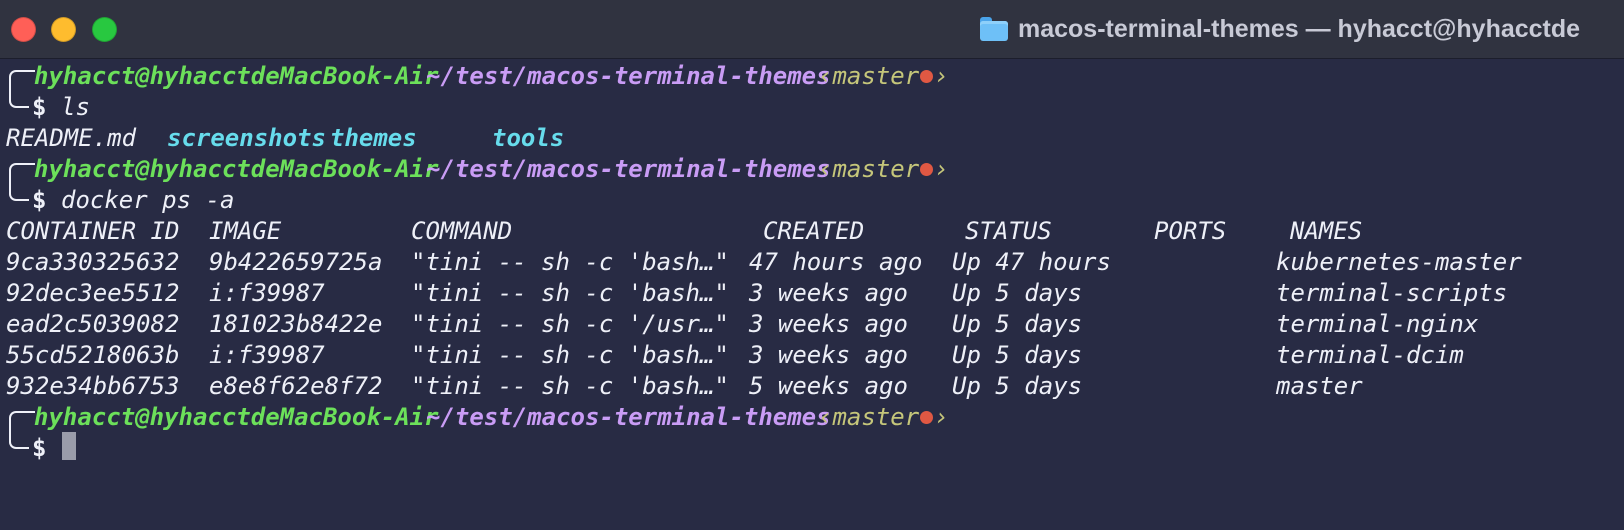  Describe the element at coordinates (75, 107) in the screenshot. I see `command-text: ls` at that location.